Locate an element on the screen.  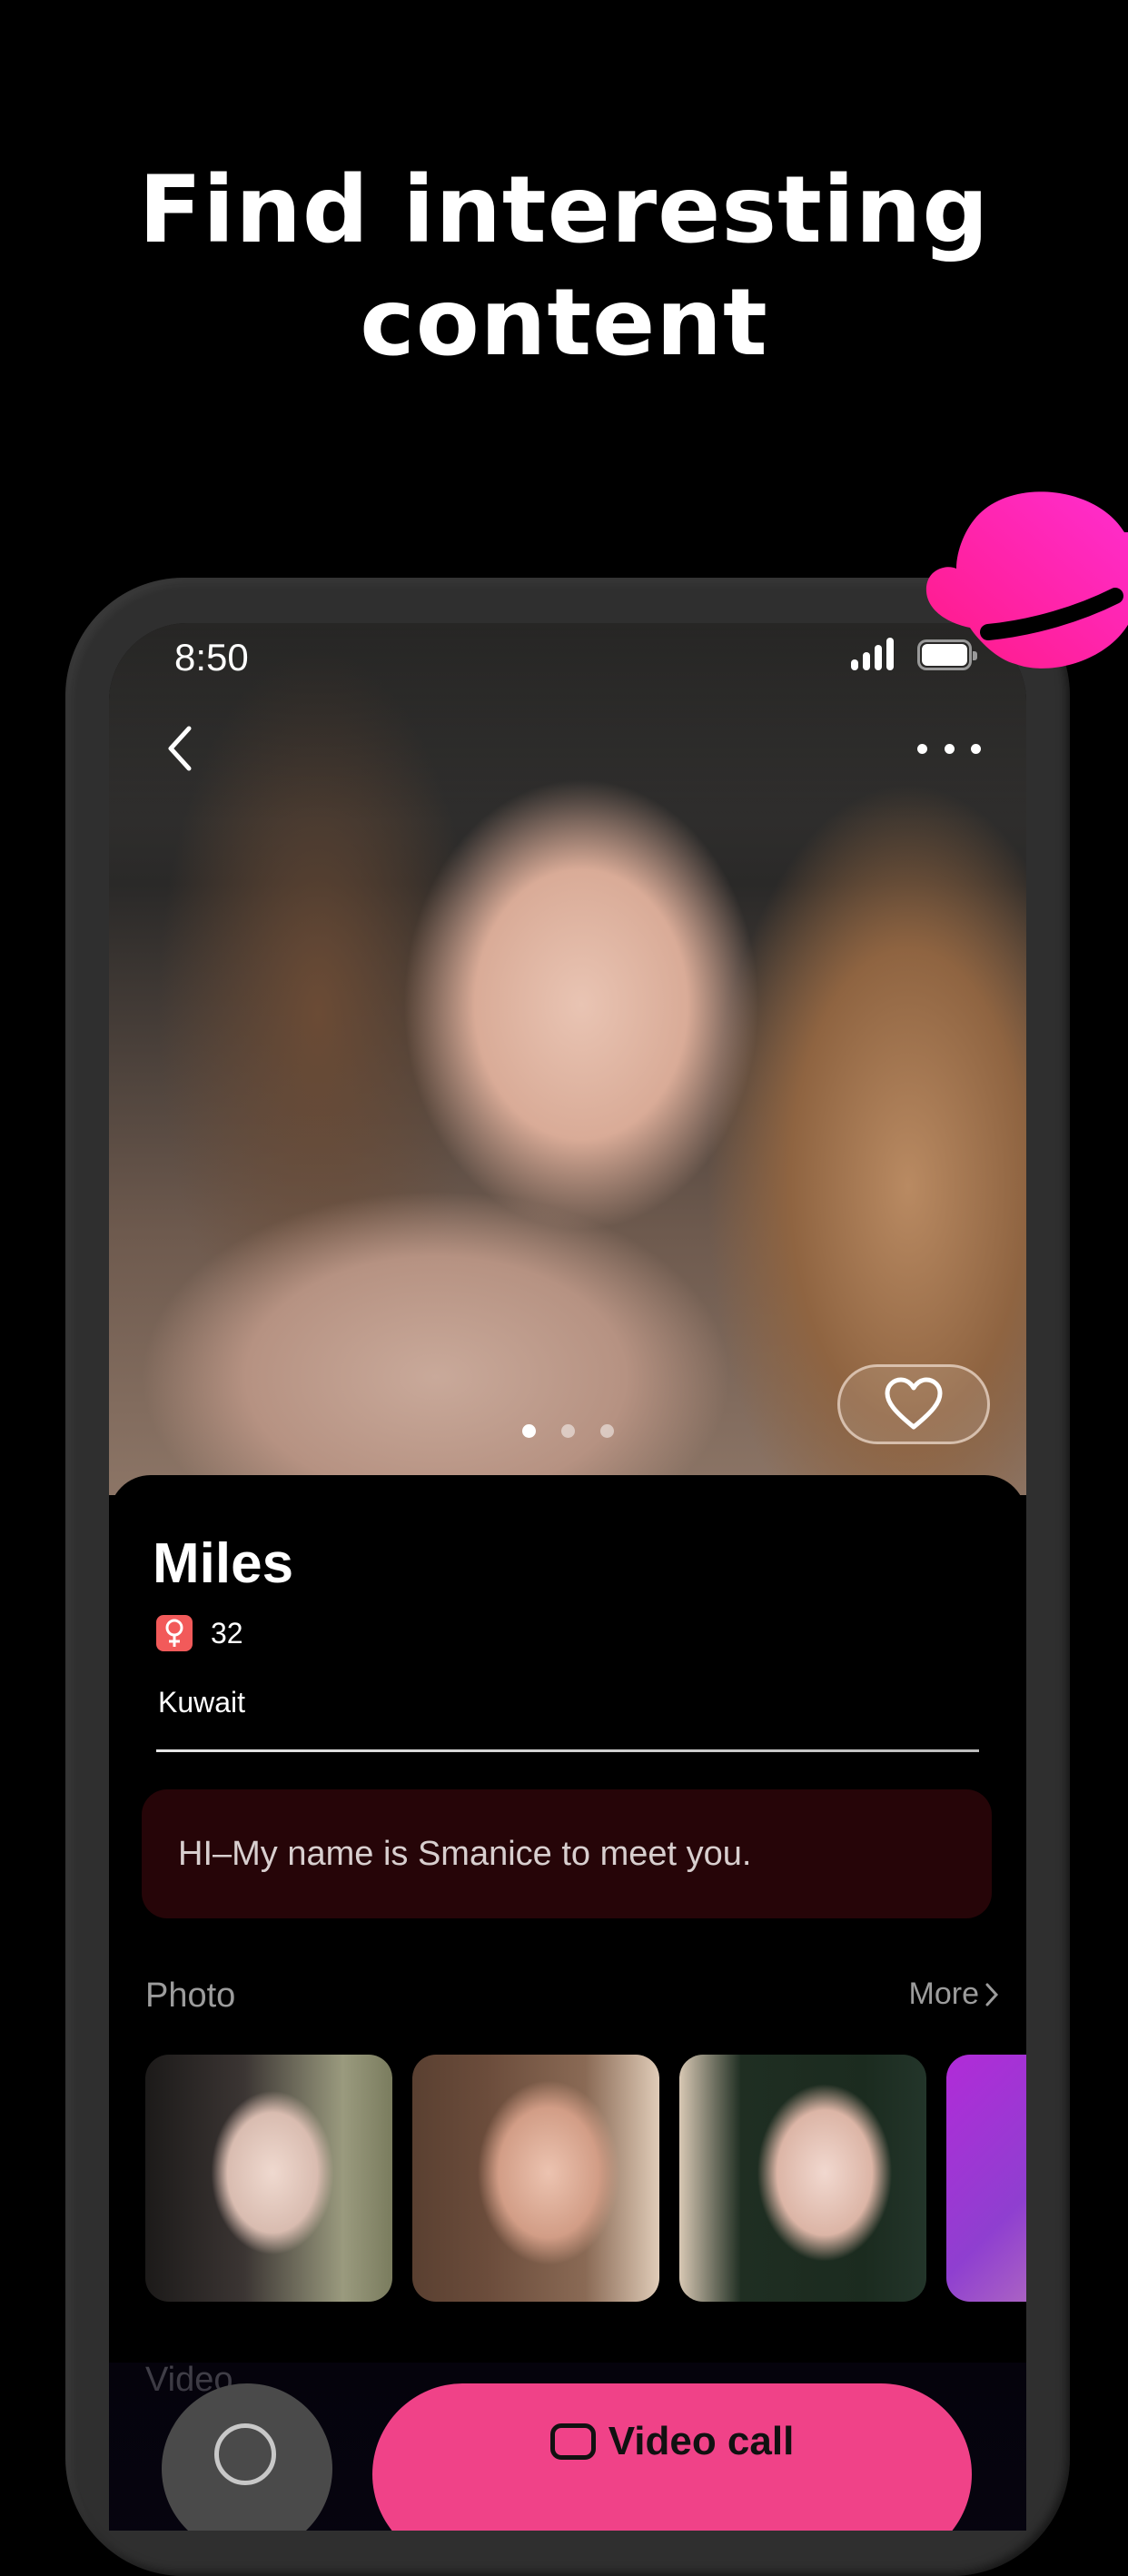
photo-more-link: More is located at coordinates (954, 1994).